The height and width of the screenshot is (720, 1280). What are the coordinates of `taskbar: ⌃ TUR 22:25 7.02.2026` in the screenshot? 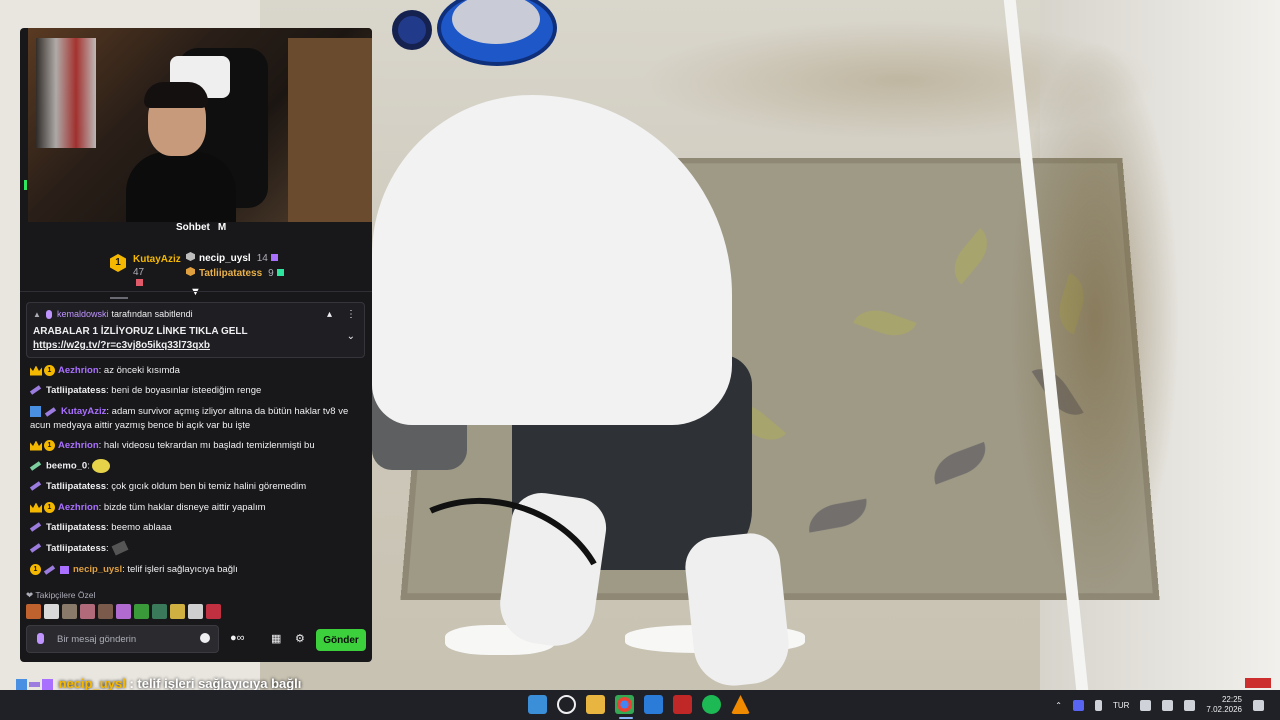 It's located at (640, 705).